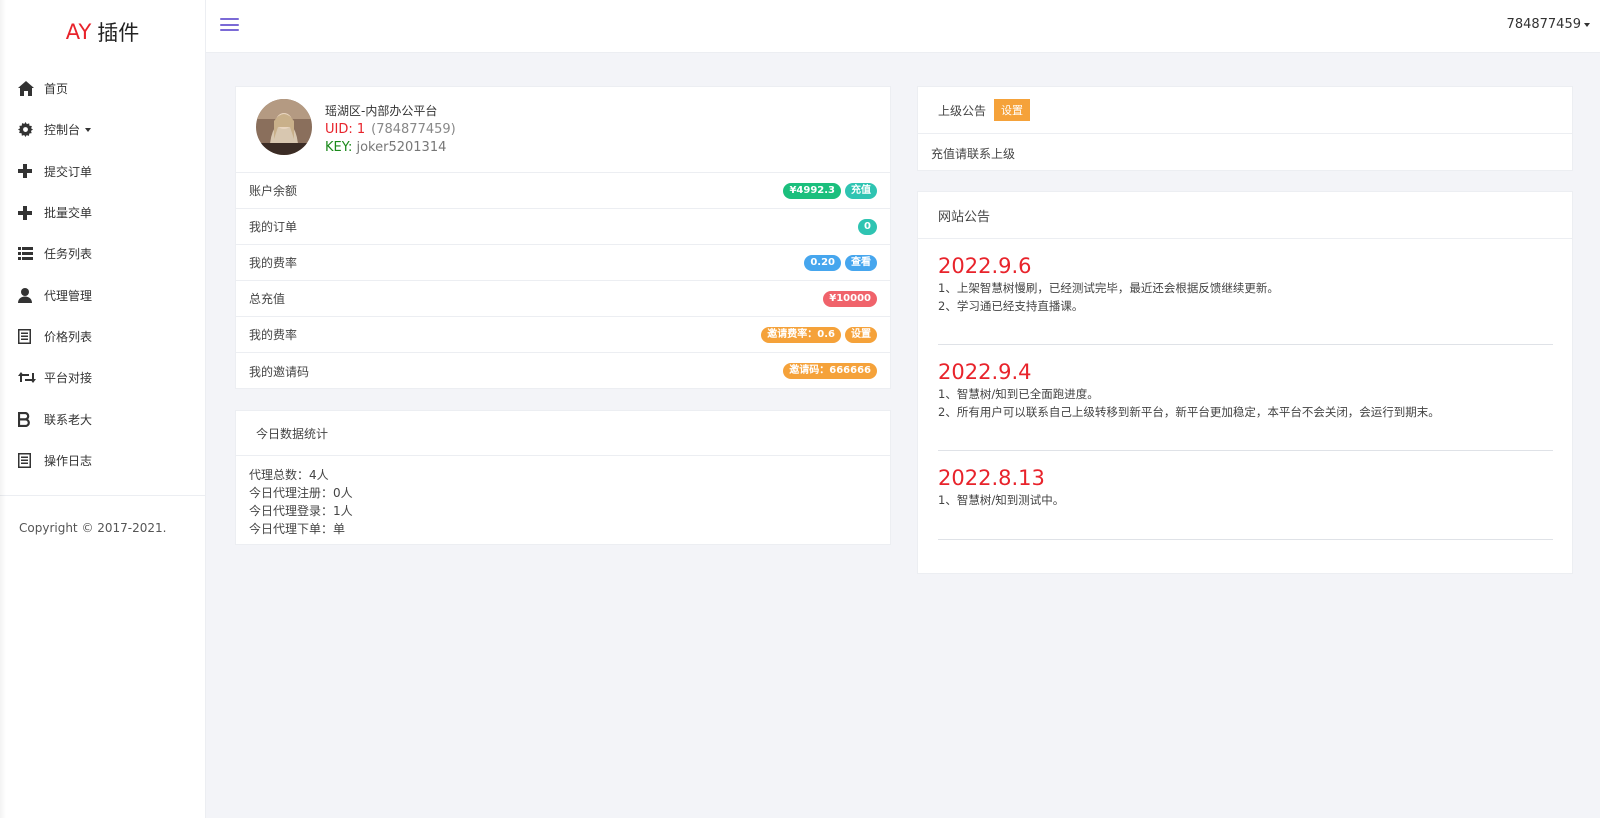 Image resolution: width=1600 pixels, height=818 pixels. Describe the element at coordinates (413, 129) in the screenshot. I see `uid-account: (784877459)` at that location.